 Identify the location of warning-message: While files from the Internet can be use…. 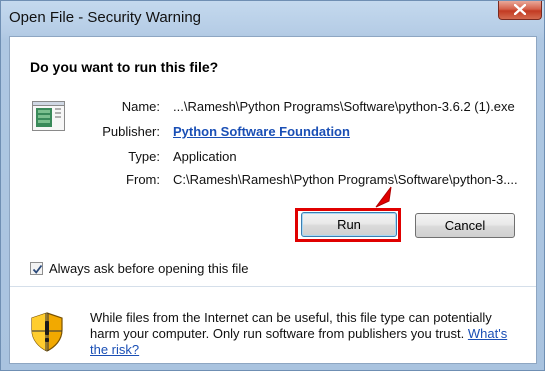
(305, 334).